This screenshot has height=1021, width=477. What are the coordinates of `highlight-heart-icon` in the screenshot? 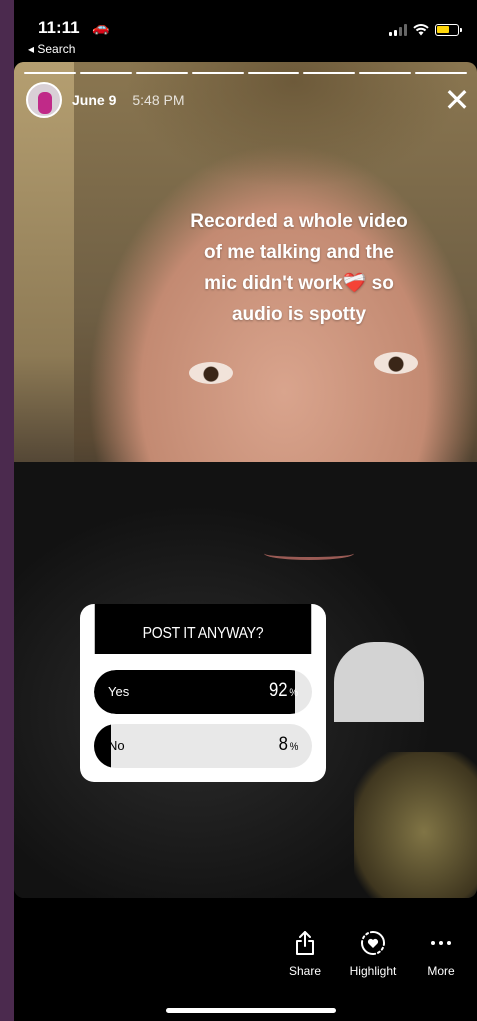 It's located at (373, 943).